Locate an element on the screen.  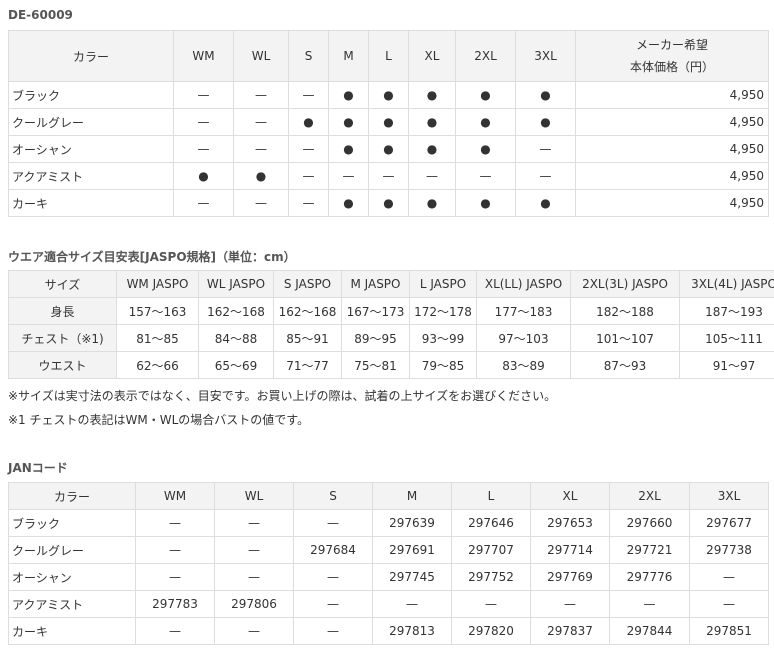
size-header-wl: WL is located at coordinates (261, 56).